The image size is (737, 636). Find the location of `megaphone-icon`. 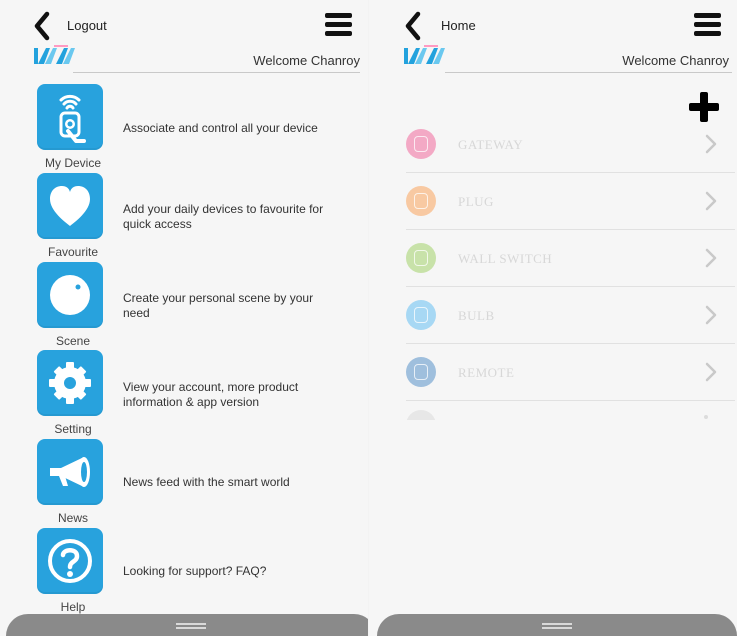

megaphone-icon is located at coordinates (70, 472).